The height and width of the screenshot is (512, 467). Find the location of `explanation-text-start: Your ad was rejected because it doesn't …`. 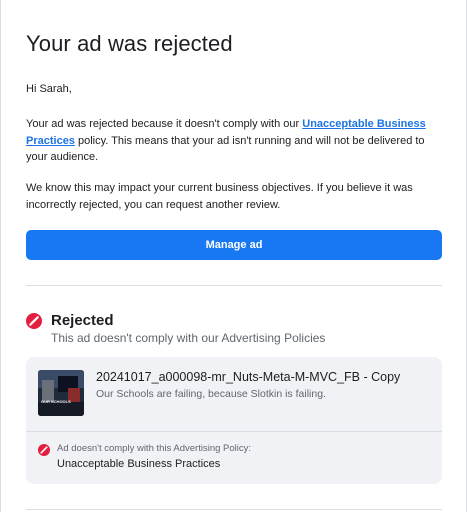

explanation-text-start: Your ad was rejected because it doesn't … is located at coordinates (164, 124).